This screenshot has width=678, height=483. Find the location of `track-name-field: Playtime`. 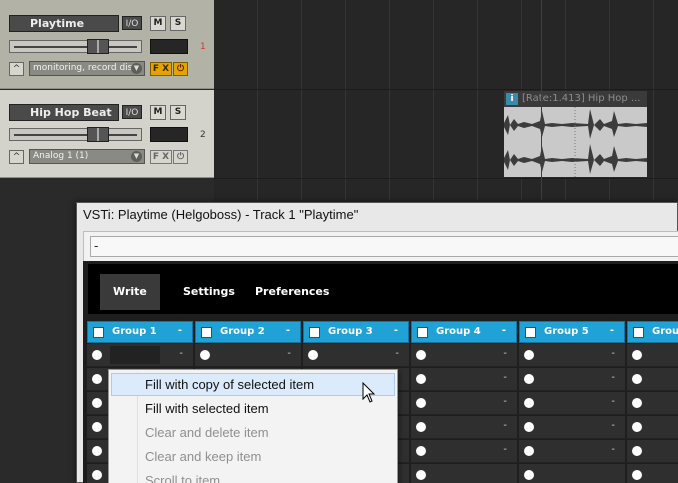

track-name-field: Playtime is located at coordinates (64, 23).